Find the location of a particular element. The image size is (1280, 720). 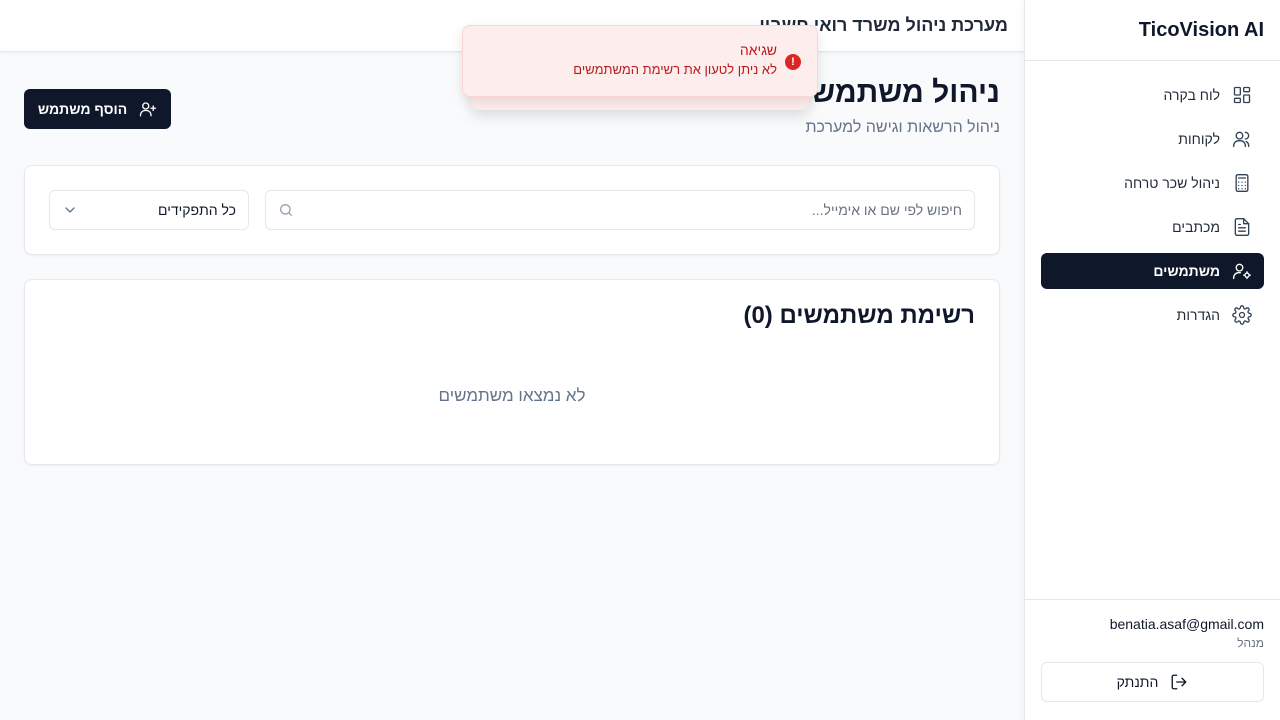

empty-state-message: לא נמצאו משתמשים is located at coordinates (512, 395).